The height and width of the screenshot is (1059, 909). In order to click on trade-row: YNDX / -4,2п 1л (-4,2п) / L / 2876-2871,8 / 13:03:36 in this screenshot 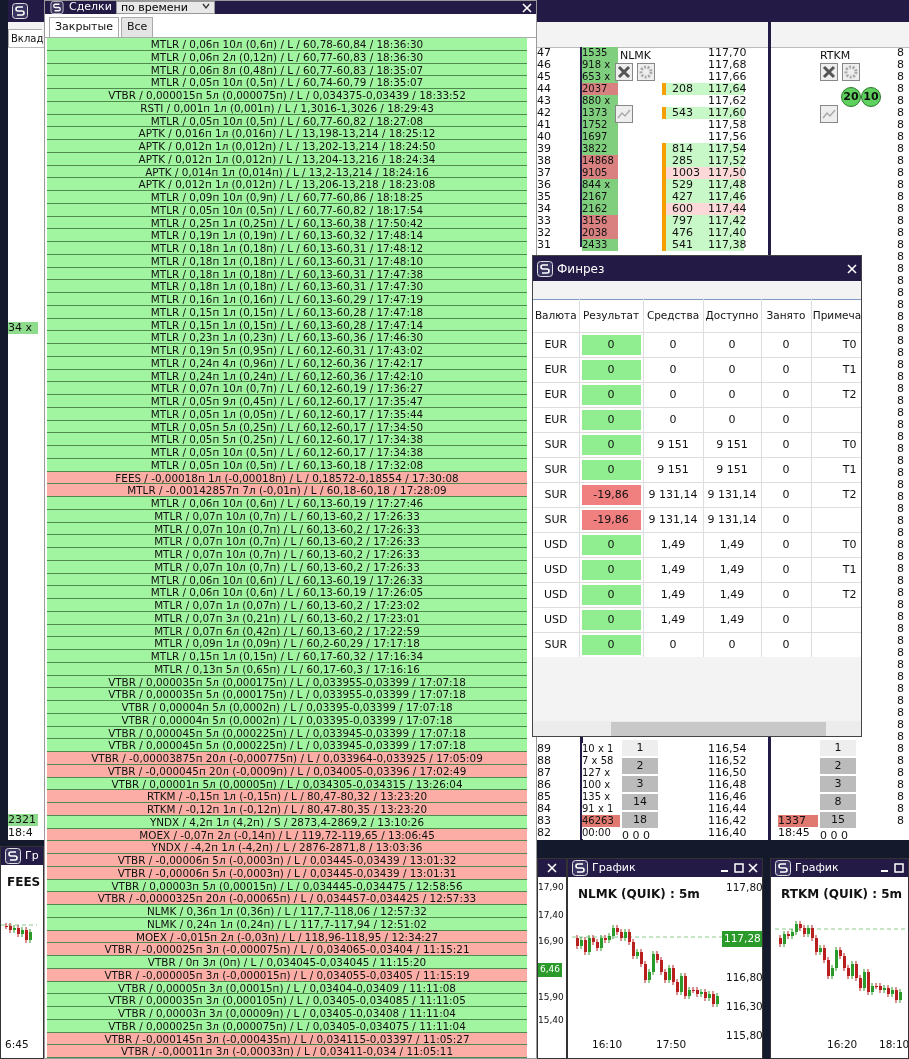, I will do `click(287, 847)`.